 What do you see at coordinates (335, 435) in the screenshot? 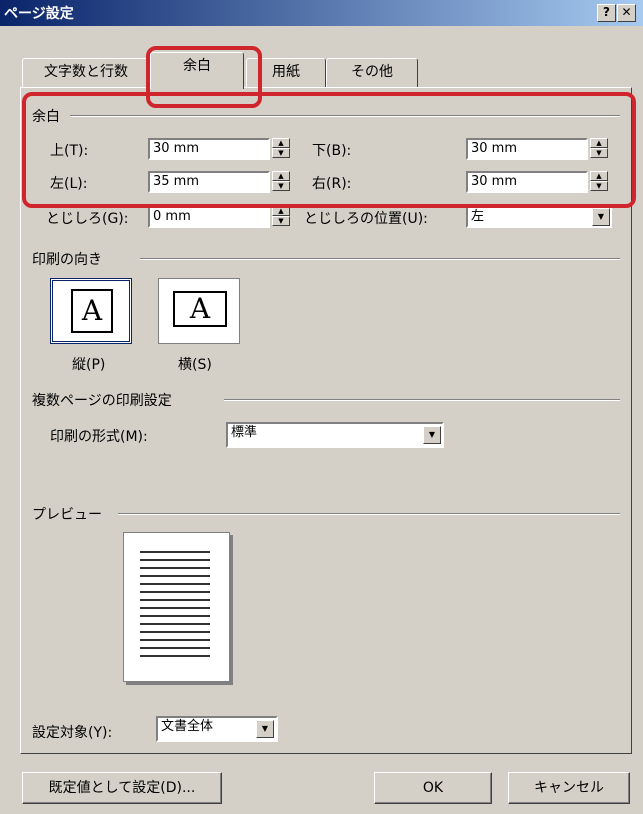
I see `print-format-select: 標準` at bounding box center [335, 435].